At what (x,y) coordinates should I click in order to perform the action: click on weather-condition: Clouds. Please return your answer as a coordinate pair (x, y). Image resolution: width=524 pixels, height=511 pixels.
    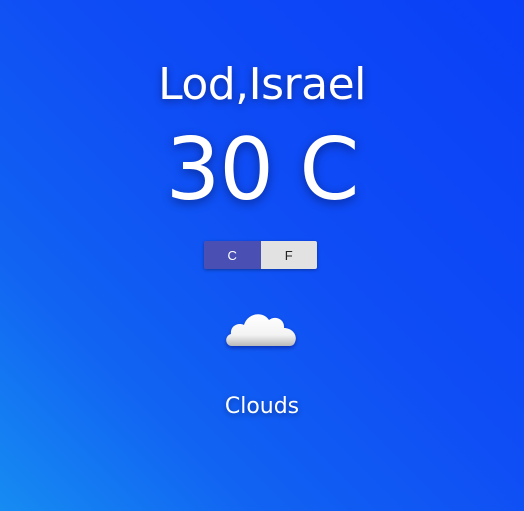
    Looking at the image, I should click on (262, 406).